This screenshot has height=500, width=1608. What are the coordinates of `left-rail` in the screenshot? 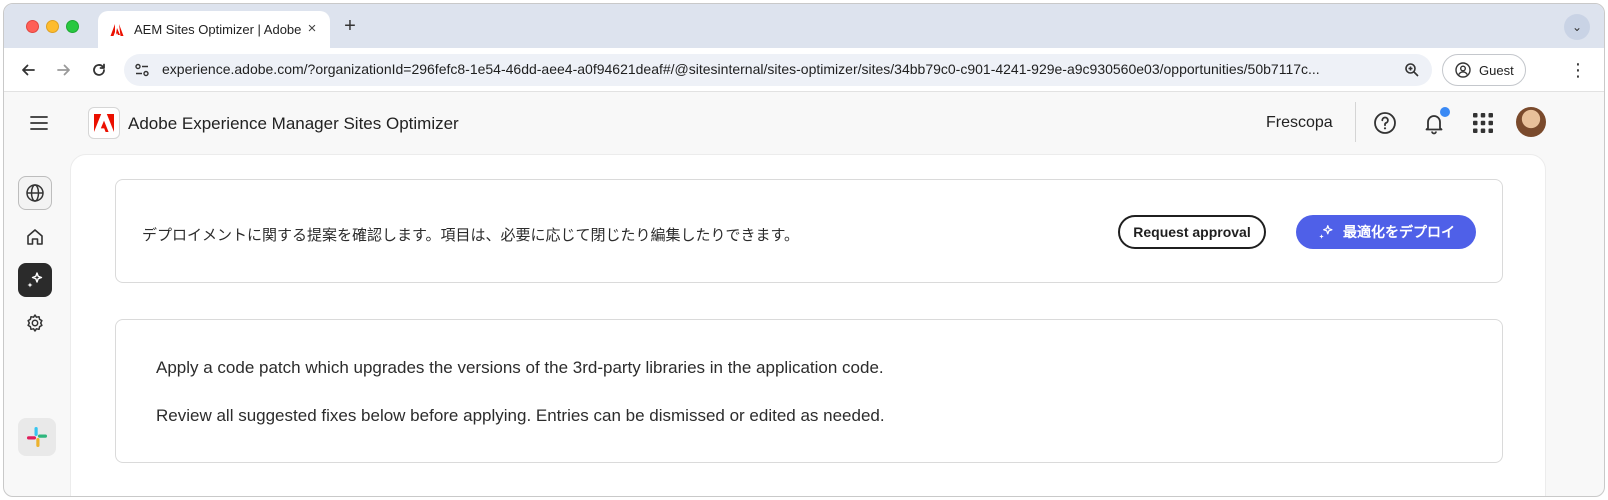 It's located at (37, 325).